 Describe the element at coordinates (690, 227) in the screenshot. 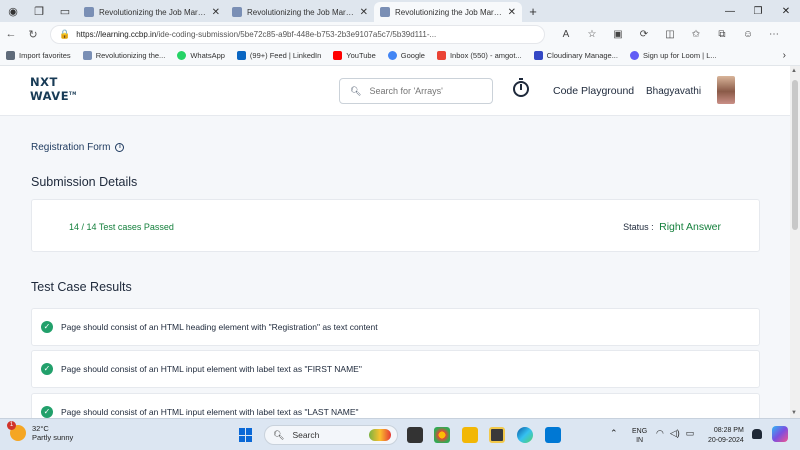

I see `status-value: Right Answer` at that location.